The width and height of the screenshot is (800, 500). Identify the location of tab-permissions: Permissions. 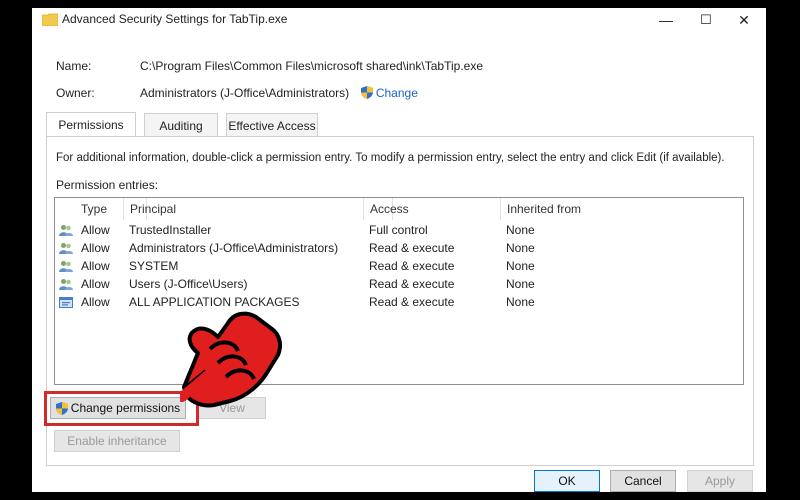
(91, 124).